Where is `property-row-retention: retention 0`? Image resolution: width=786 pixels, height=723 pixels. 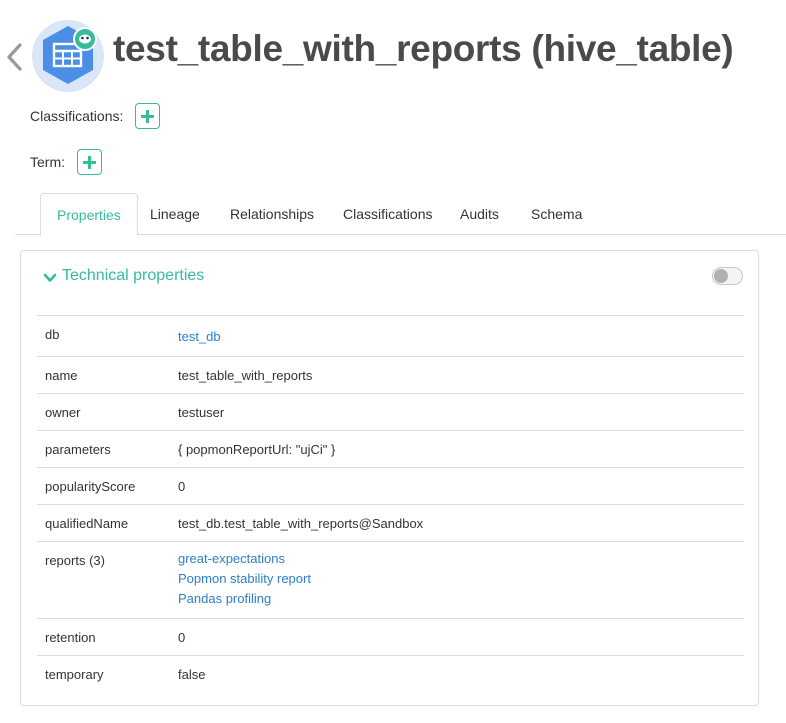 property-row-retention: retention 0 is located at coordinates (390, 637).